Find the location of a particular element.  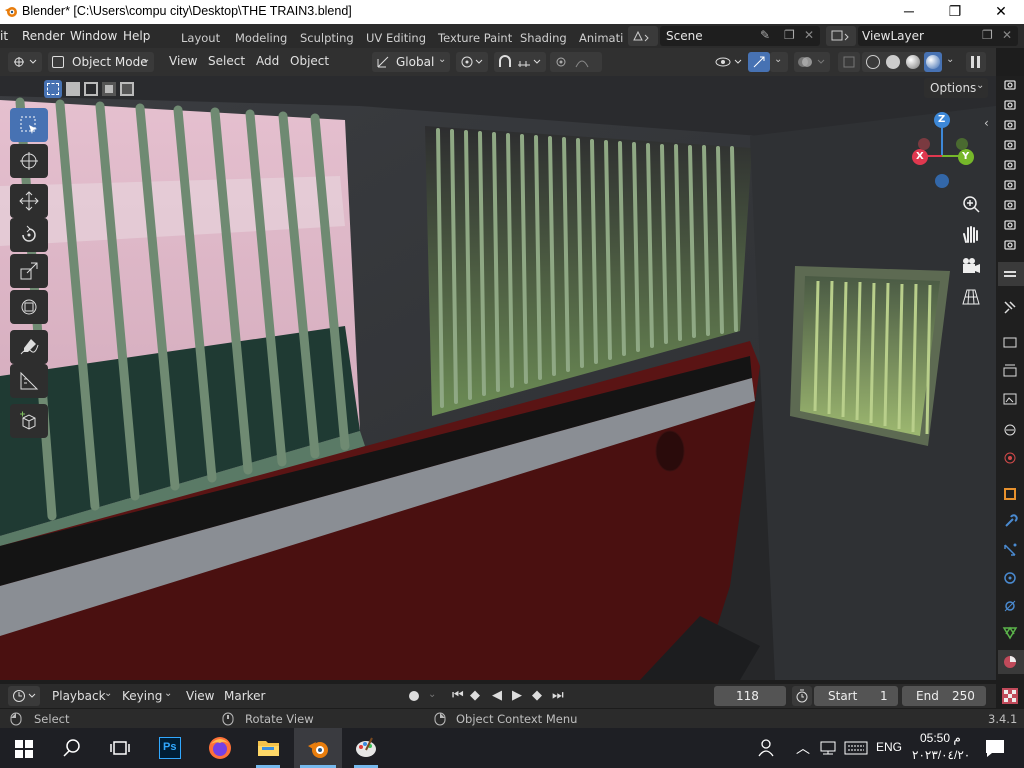

object-mode-dropdown: Object Mode ⌄ is located at coordinates (101, 62).